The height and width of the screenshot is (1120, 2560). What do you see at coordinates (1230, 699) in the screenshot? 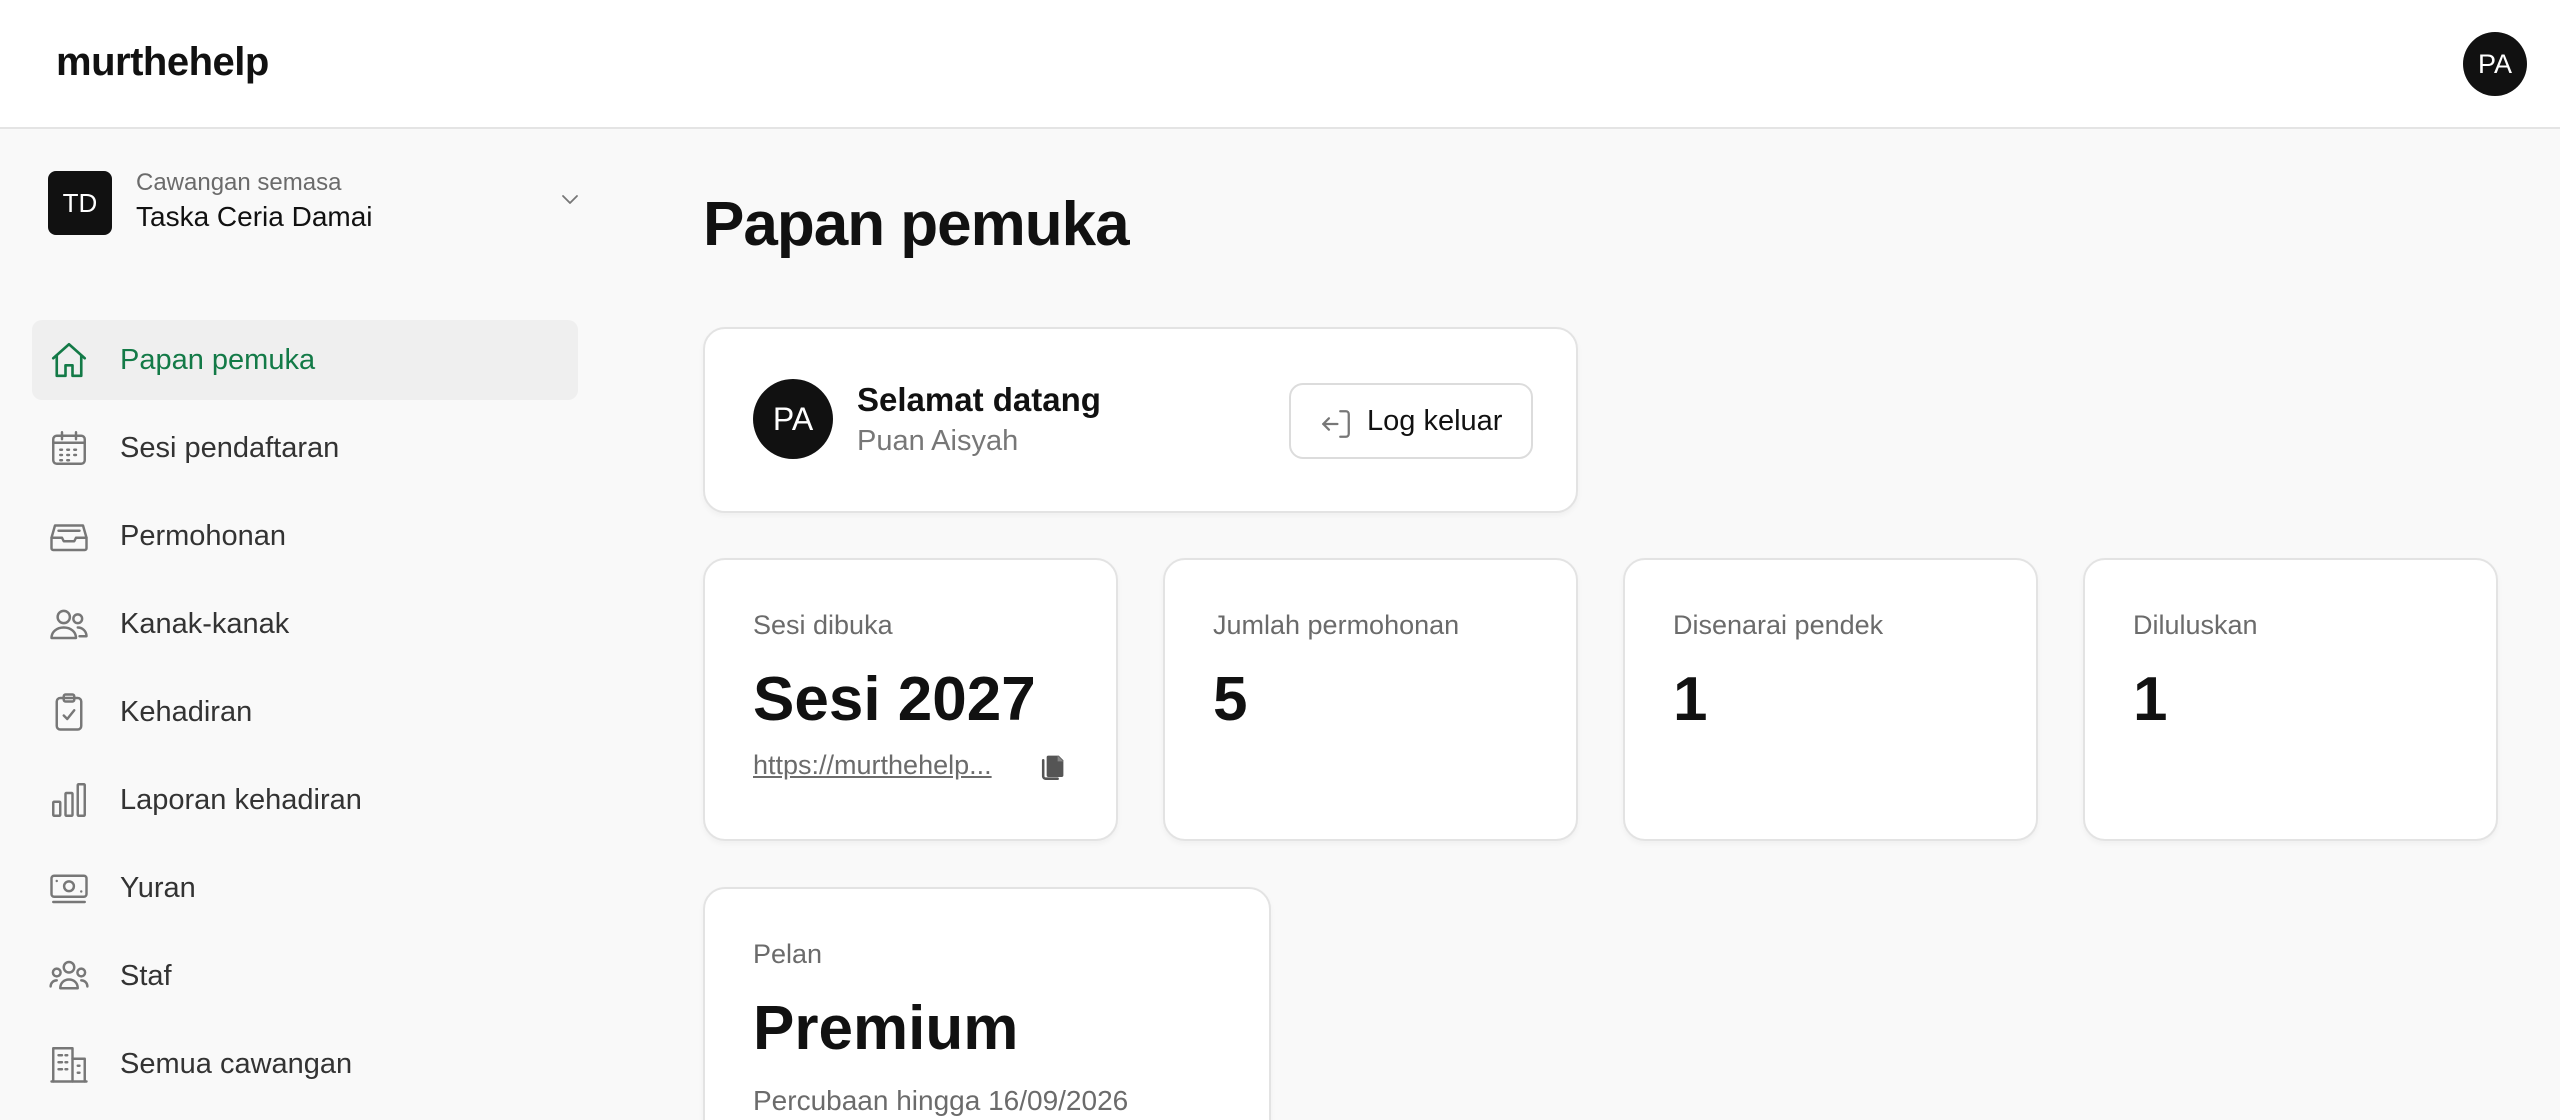
I see `stat-value: 5` at bounding box center [1230, 699].